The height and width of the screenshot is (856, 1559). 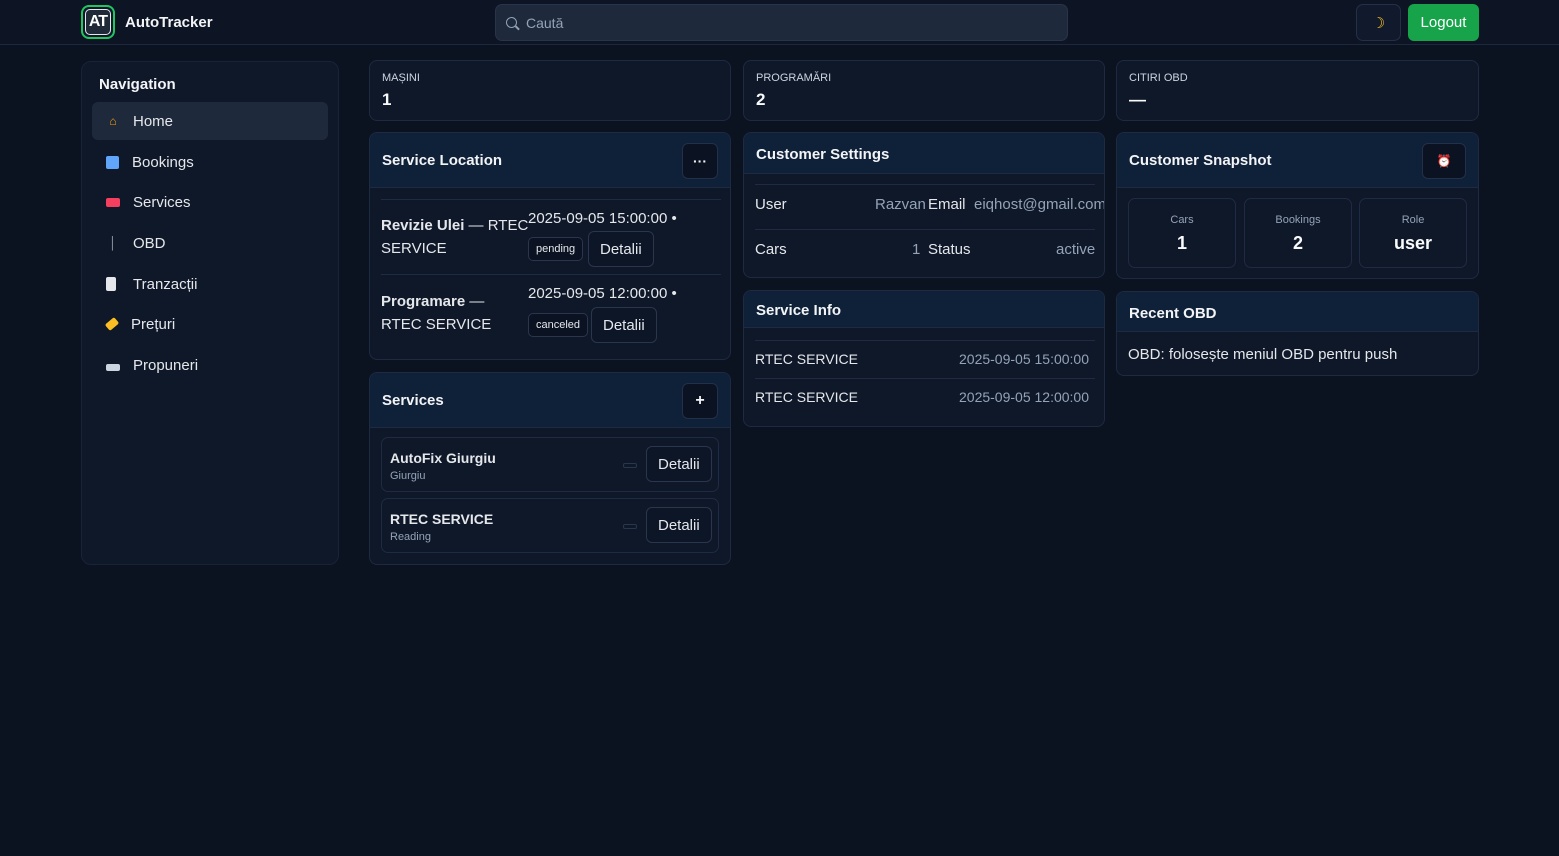 What do you see at coordinates (442, 519) in the screenshot?
I see `service-name: RTEC SERVICE` at bounding box center [442, 519].